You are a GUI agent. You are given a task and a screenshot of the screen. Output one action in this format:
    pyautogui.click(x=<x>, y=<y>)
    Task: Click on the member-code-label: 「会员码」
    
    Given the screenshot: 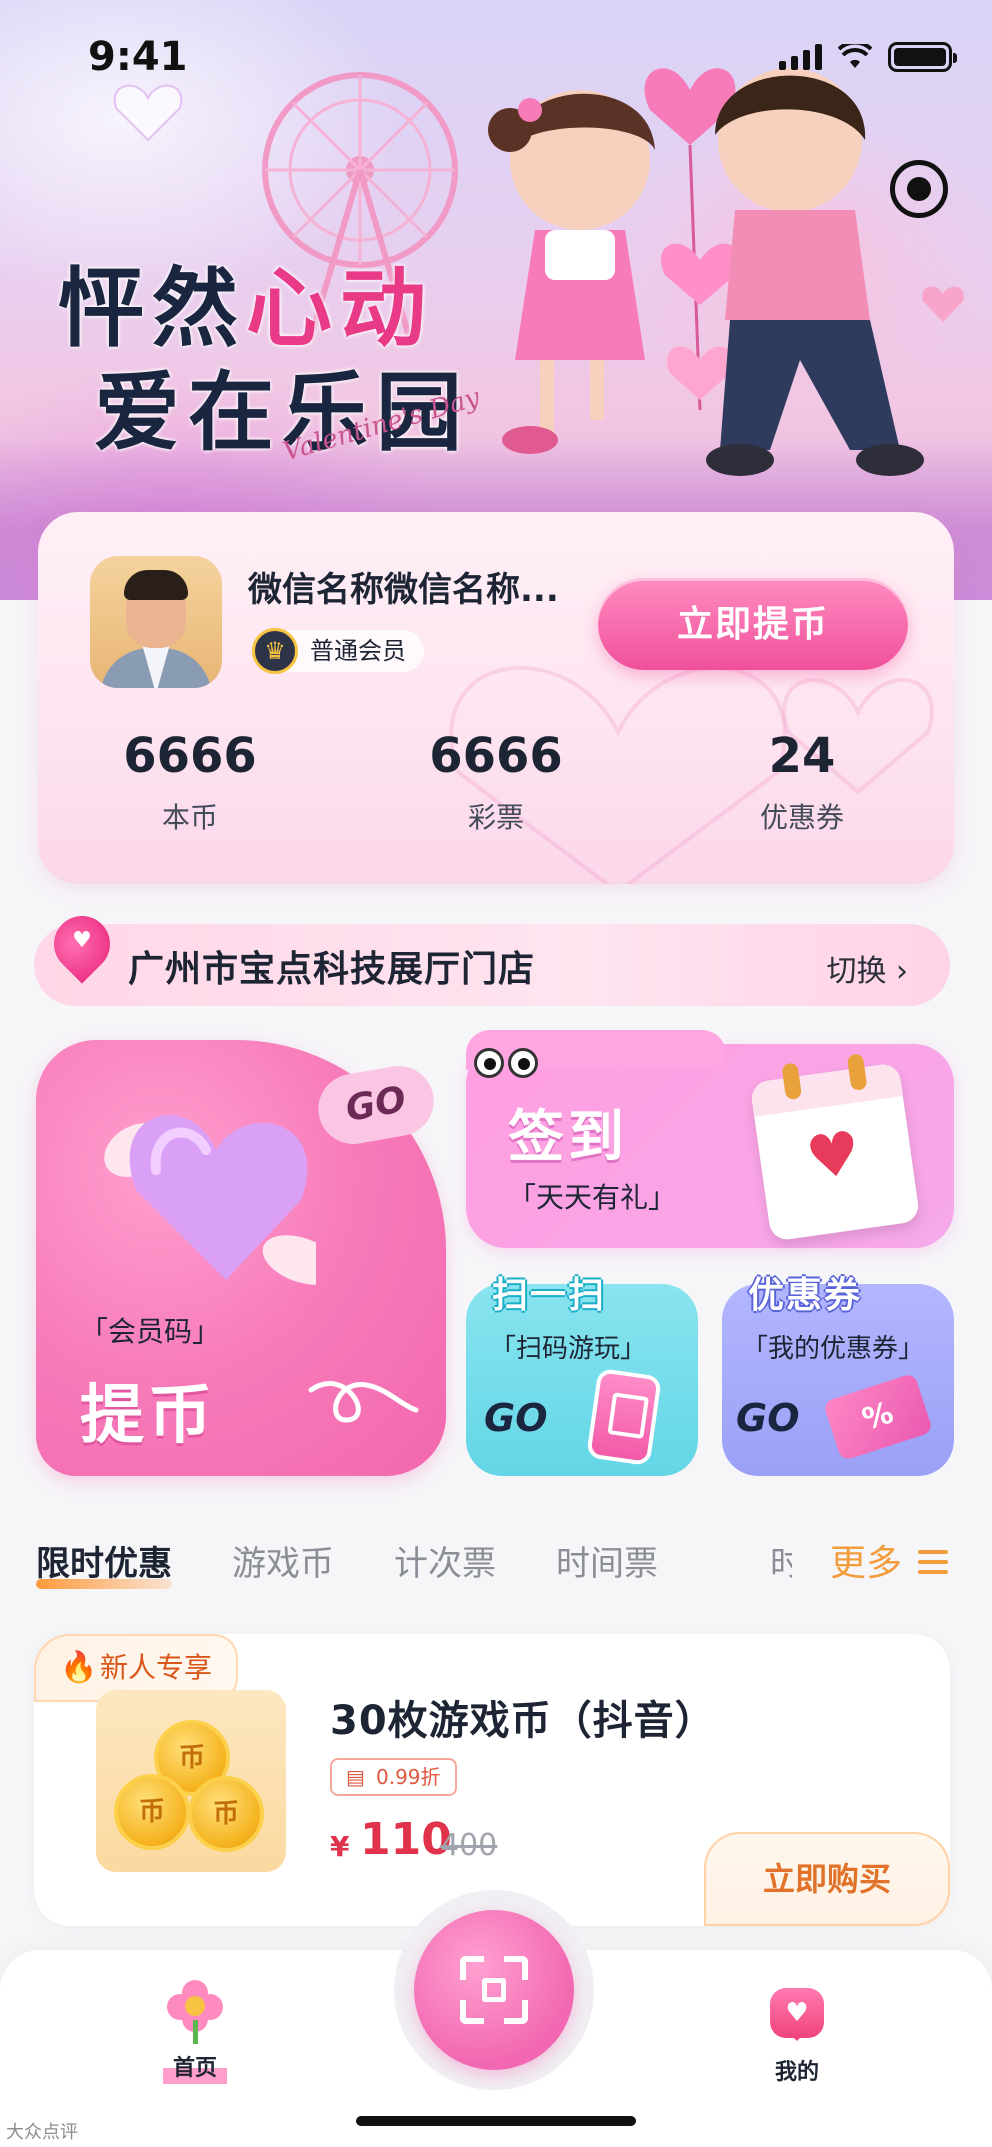 What is the action you would take?
    pyautogui.click(x=150, y=1331)
    